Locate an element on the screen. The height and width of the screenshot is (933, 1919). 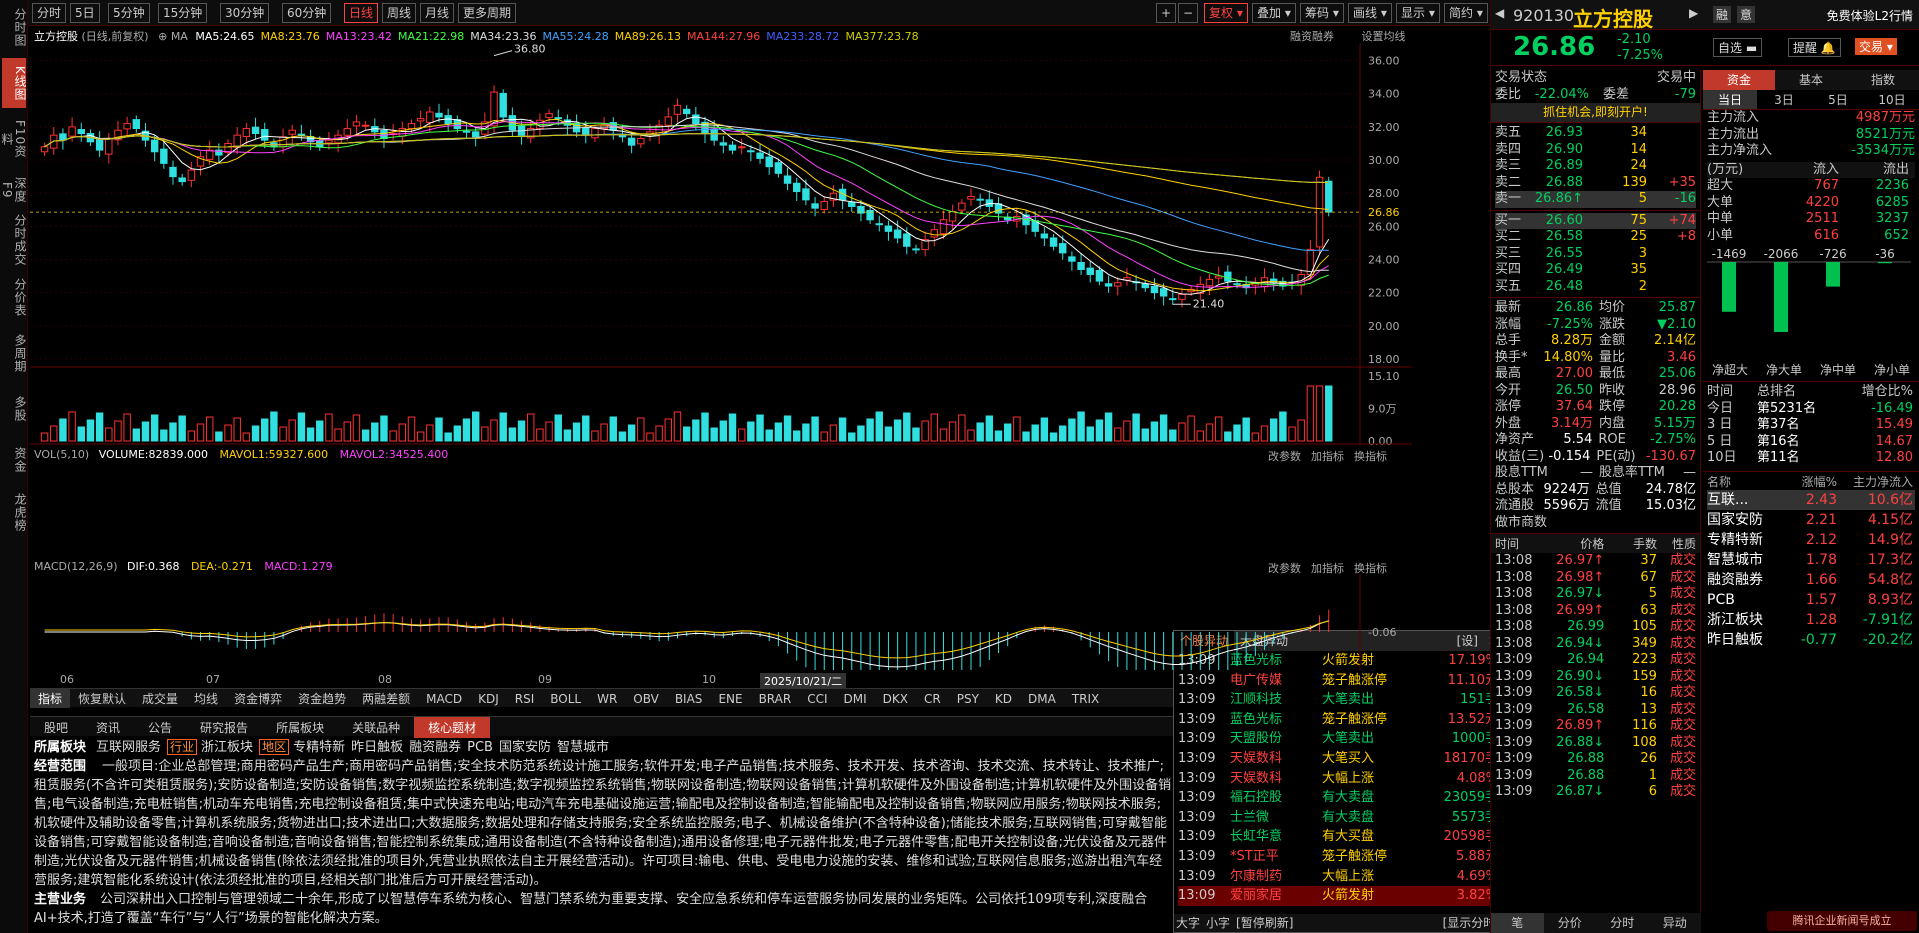
buy-row: 买一 26.60 75 +74 is located at coordinates (1595, 220).